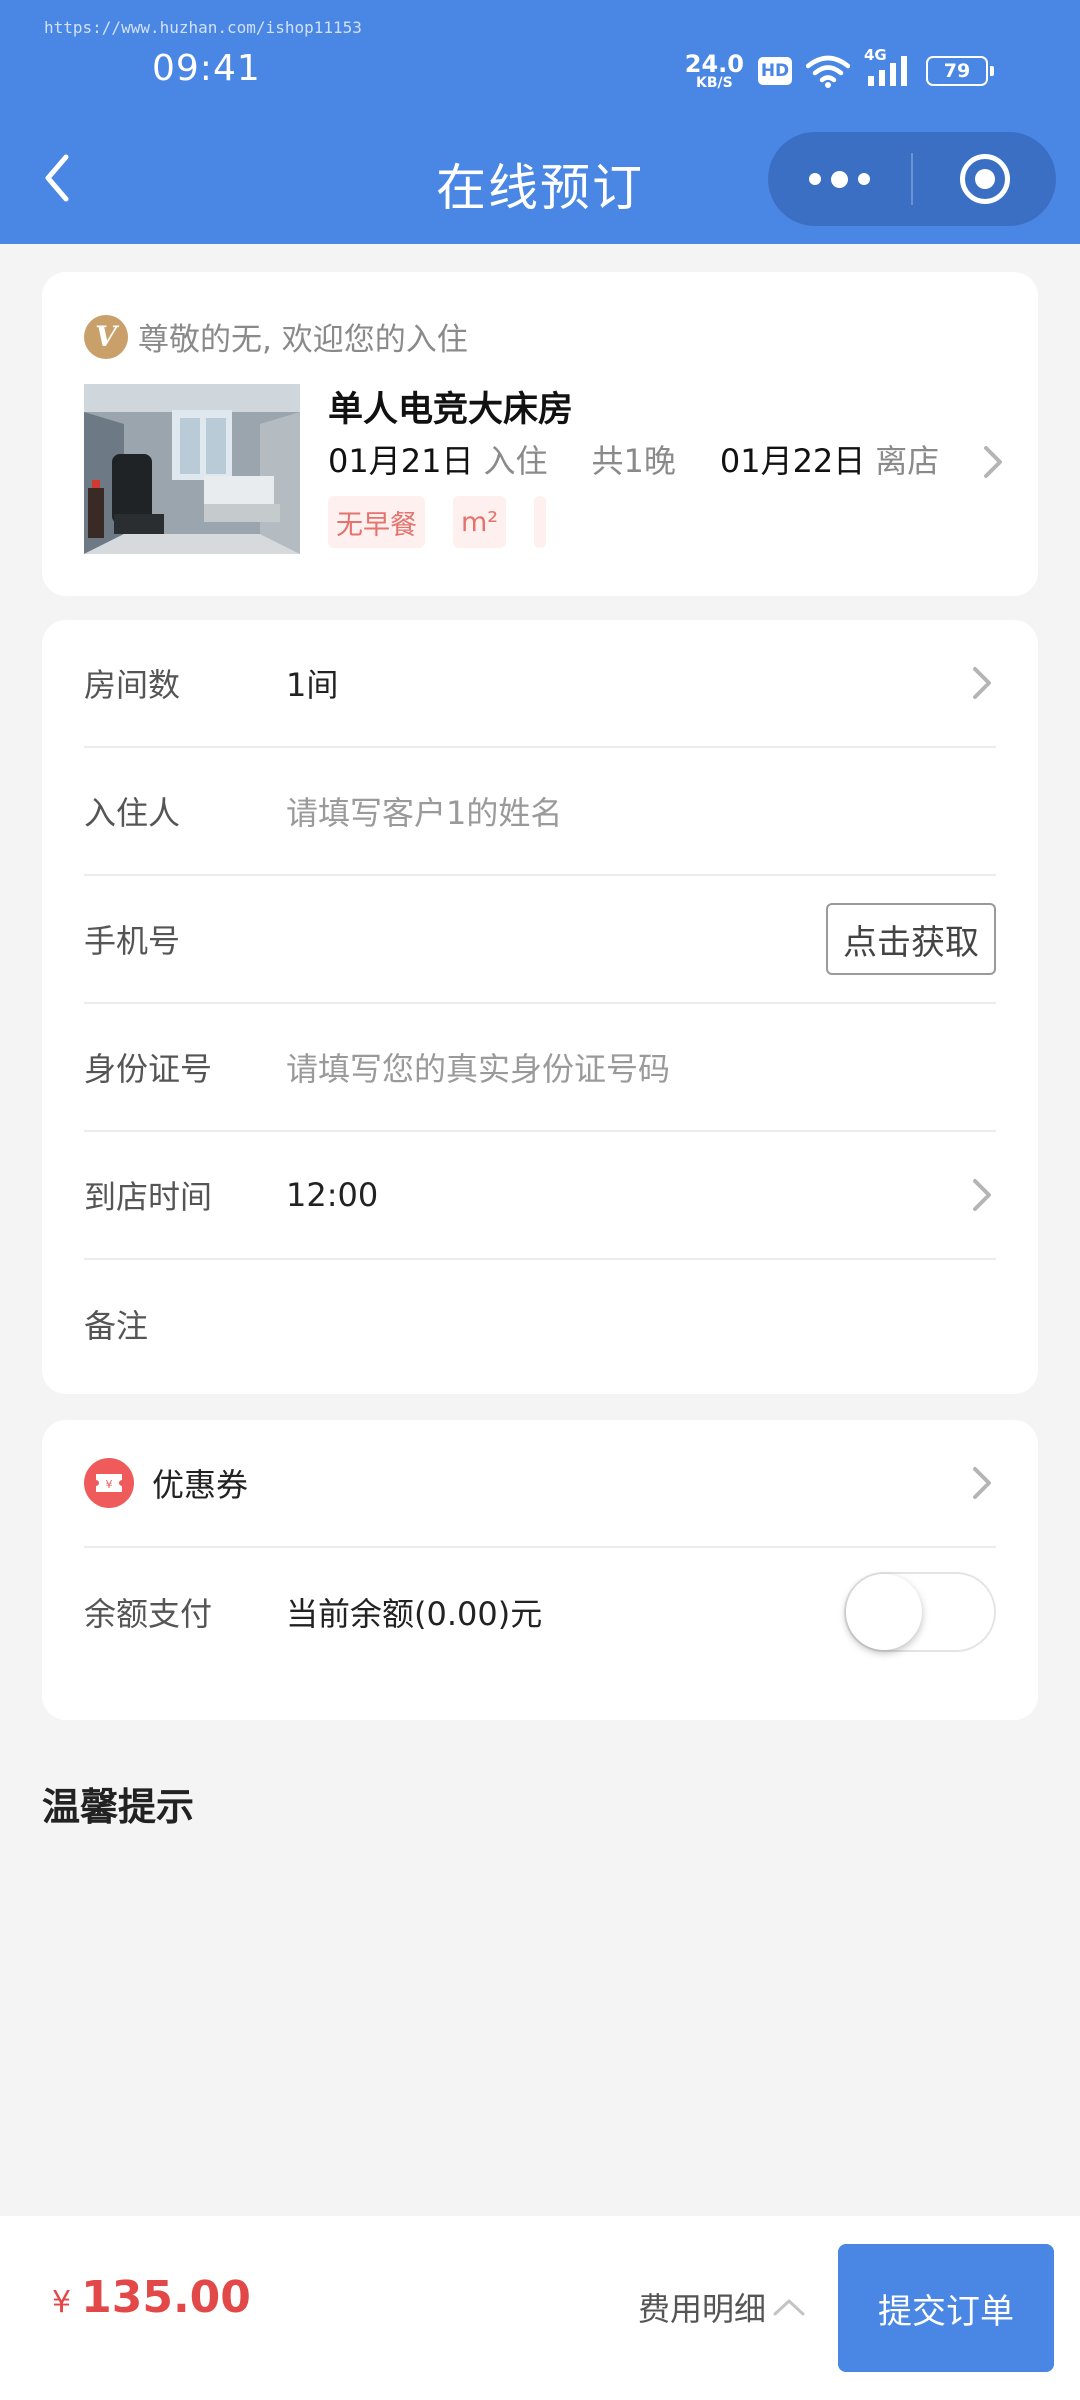 Image resolution: width=1080 pixels, height=2400 pixels. I want to click on welcome-text: 尊敬的无, 欢迎您的入住, so click(303, 340).